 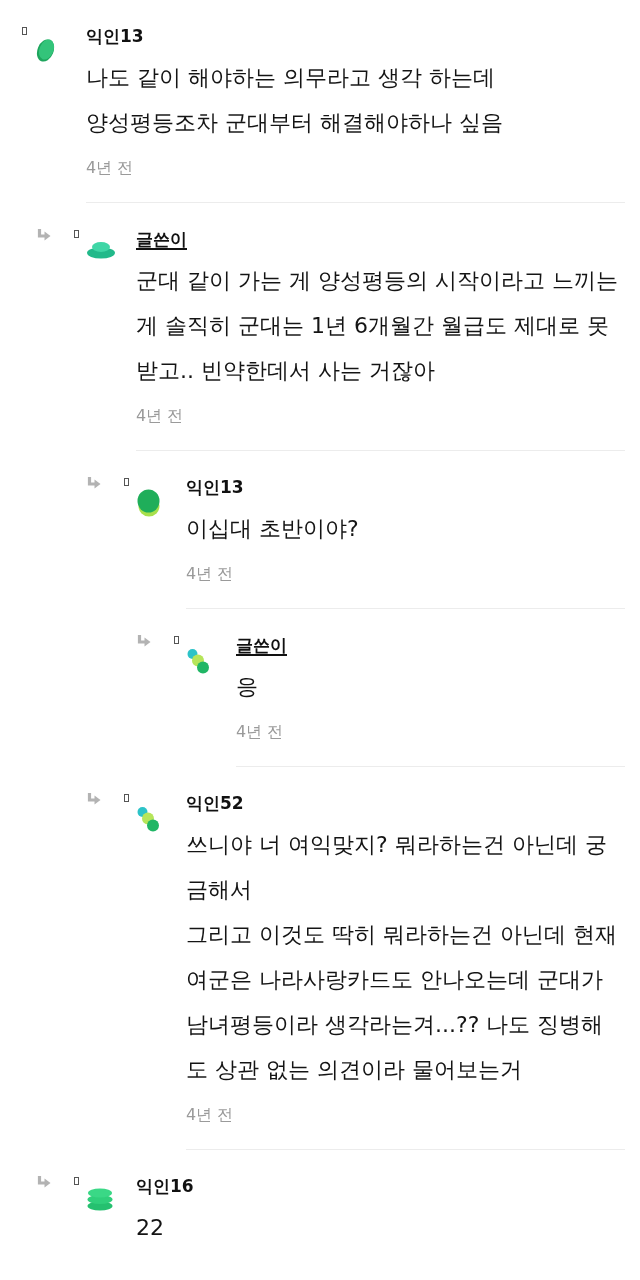 I want to click on user-name: 익인16, so click(x=165, y=1186).